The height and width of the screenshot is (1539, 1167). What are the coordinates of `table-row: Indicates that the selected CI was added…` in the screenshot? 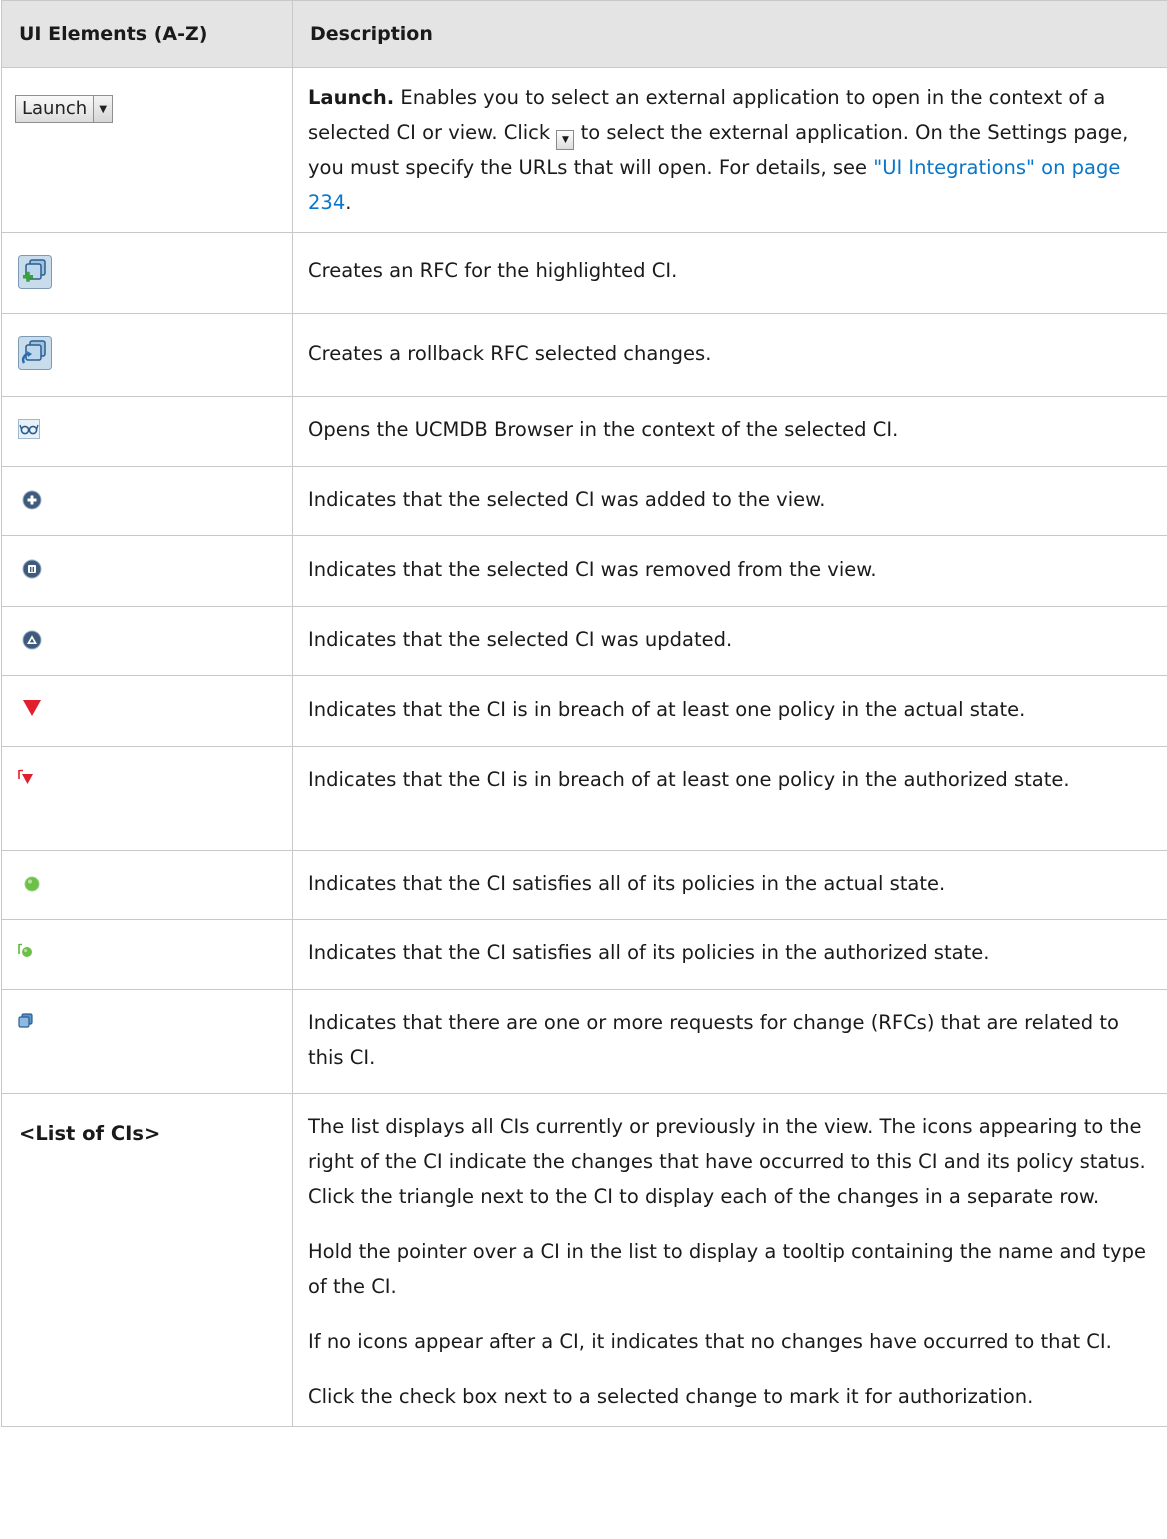 It's located at (584, 501).